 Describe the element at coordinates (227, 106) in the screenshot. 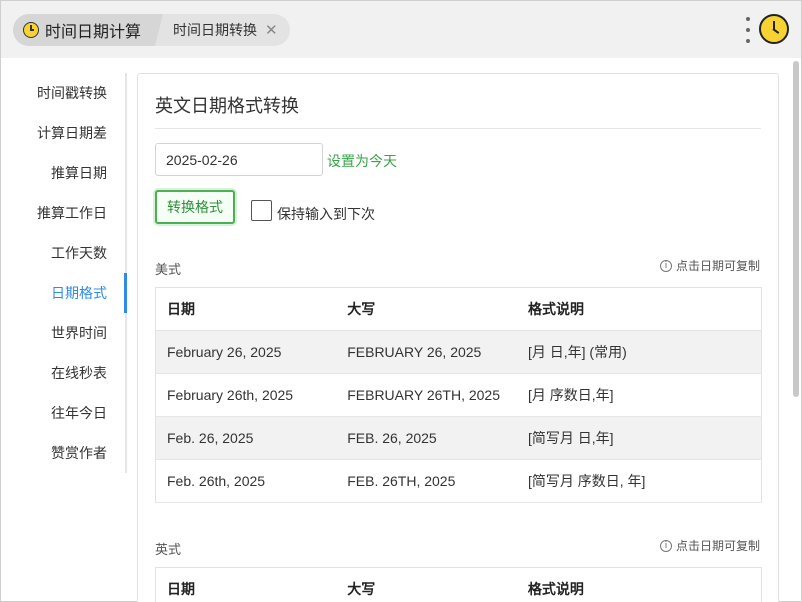

I see `page-title: 英文日期格式转换` at that location.